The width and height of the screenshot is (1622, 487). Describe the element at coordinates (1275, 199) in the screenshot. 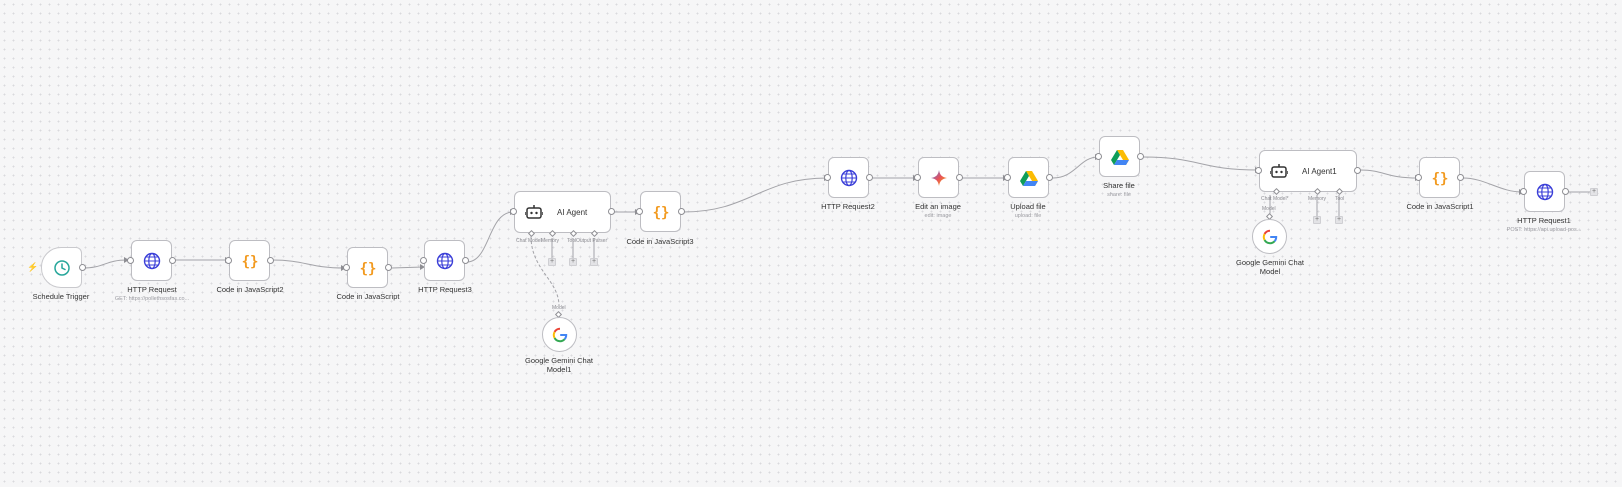

I see `port-label-chat-model: Chat Model*` at that location.